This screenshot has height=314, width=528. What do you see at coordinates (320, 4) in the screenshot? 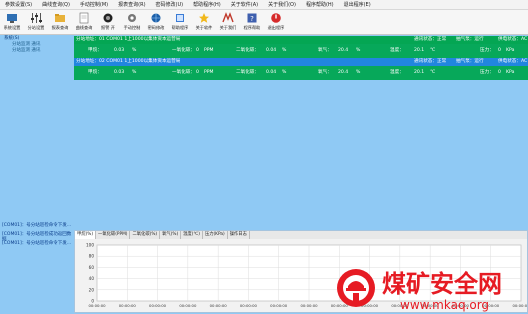
I see `menu-item: 程序帮助(H)` at bounding box center [320, 4].